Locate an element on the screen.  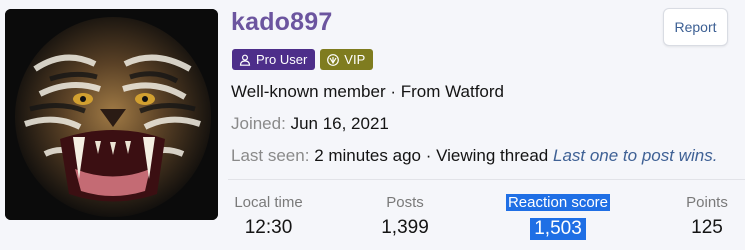
stat-value: 1,503 is located at coordinates (558, 229).